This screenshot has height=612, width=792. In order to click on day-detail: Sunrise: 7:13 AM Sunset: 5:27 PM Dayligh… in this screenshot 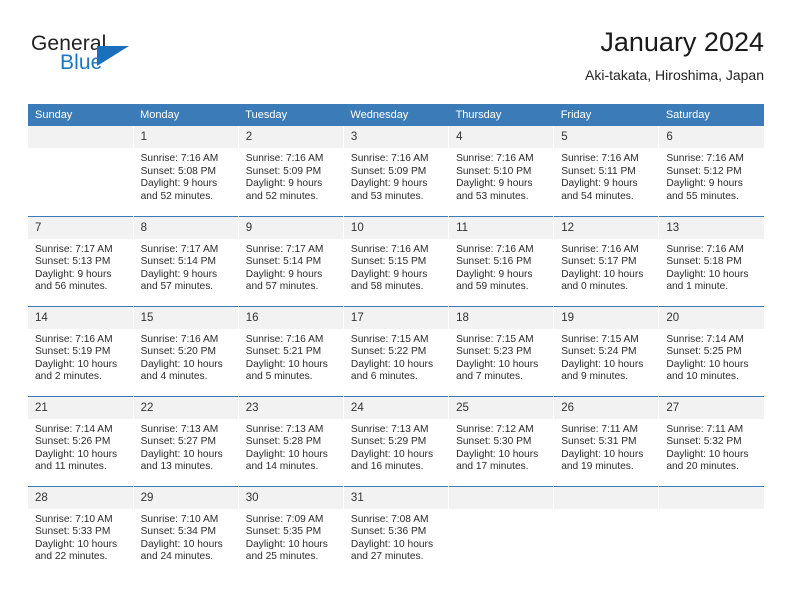, I will do `click(181, 448)`.